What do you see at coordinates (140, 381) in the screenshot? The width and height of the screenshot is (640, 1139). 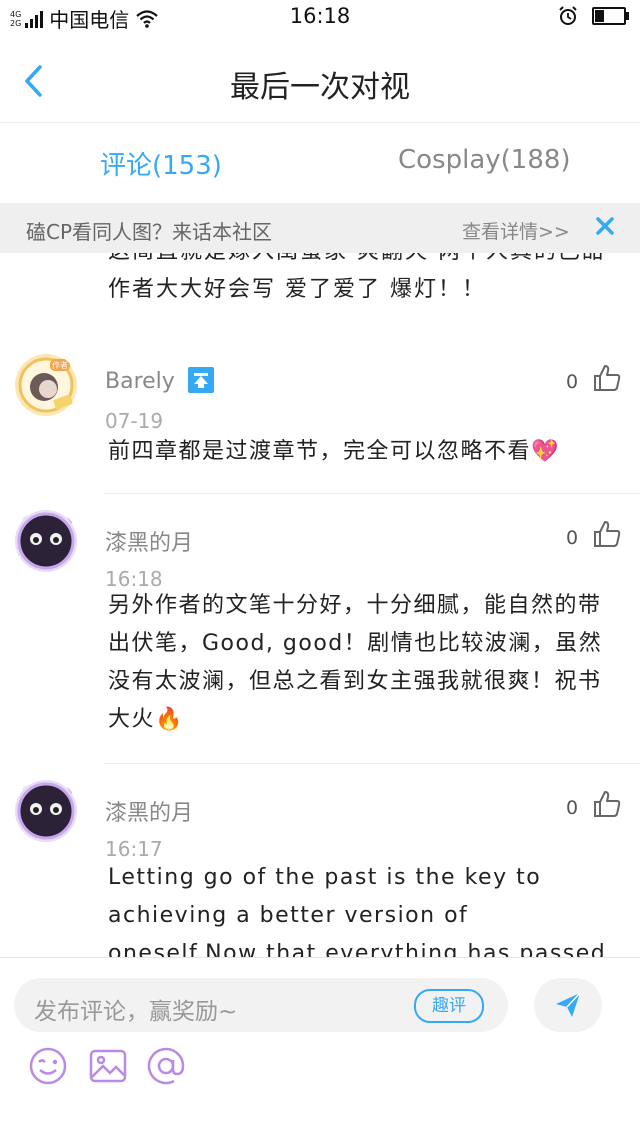 I see `username: Barely` at bounding box center [140, 381].